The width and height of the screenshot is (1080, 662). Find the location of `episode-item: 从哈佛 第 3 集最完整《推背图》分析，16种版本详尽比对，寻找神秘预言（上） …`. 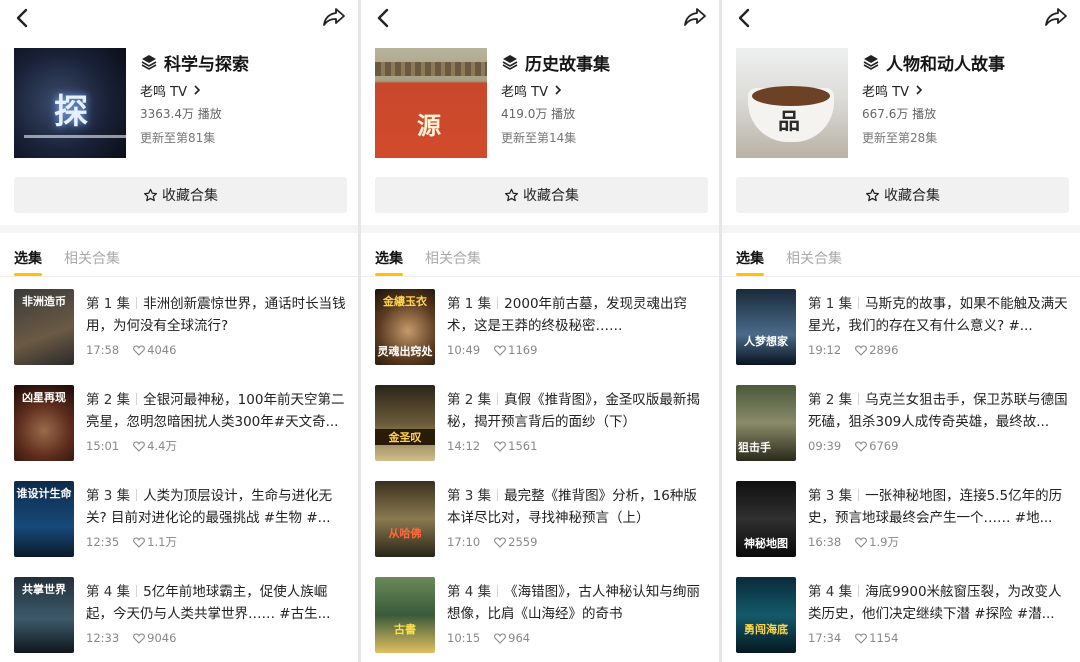

episode-item: 从哈佛 第 3 集最完整《推背图》分析，16种版本详尽比对，寻找神秘预言（上） … is located at coordinates (540, 527).